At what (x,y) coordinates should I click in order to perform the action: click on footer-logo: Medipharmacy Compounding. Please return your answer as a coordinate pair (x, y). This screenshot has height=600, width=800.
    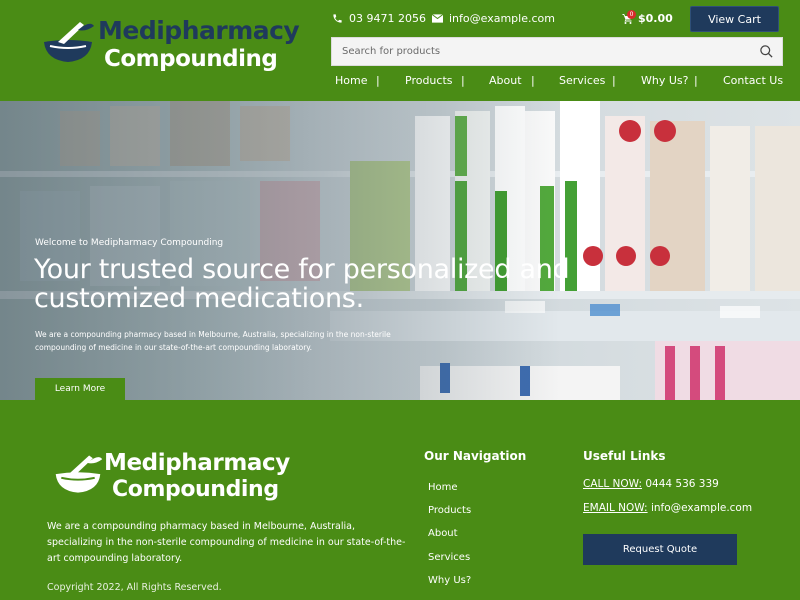
    Looking at the image, I should click on (182, 474).